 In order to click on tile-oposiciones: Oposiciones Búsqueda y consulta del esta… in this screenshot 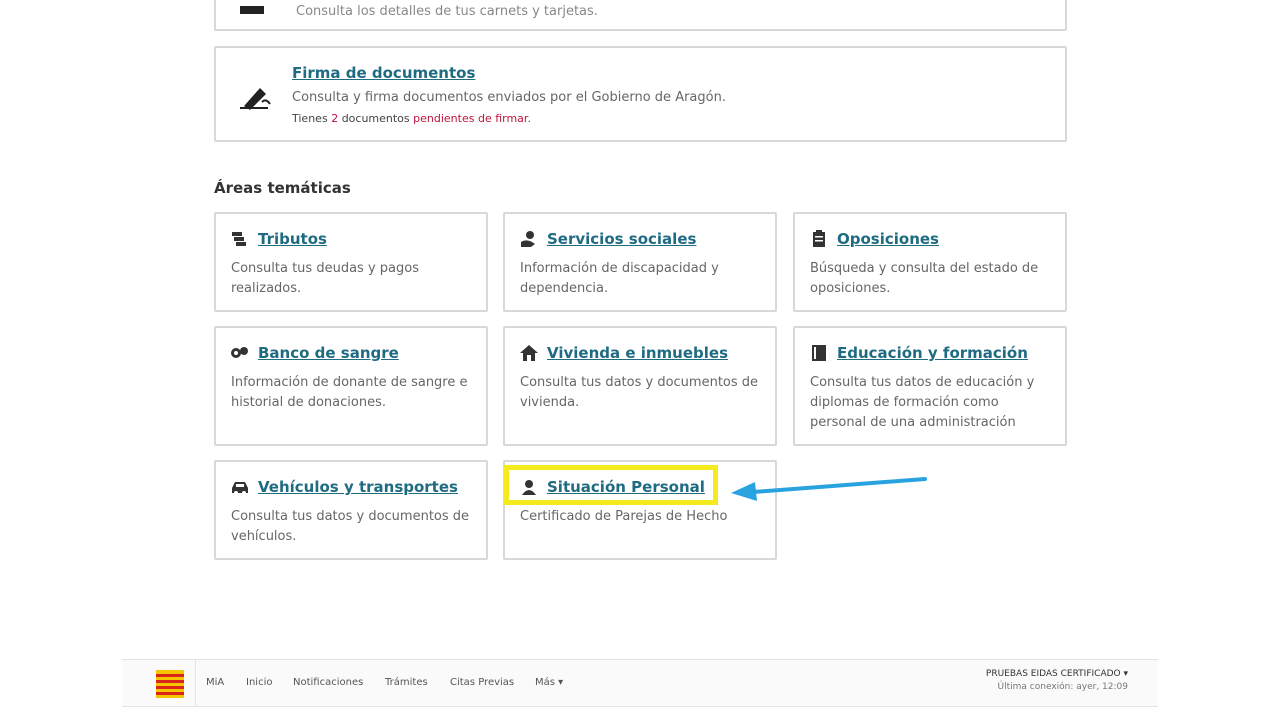, I will do `click(930, 262)`.